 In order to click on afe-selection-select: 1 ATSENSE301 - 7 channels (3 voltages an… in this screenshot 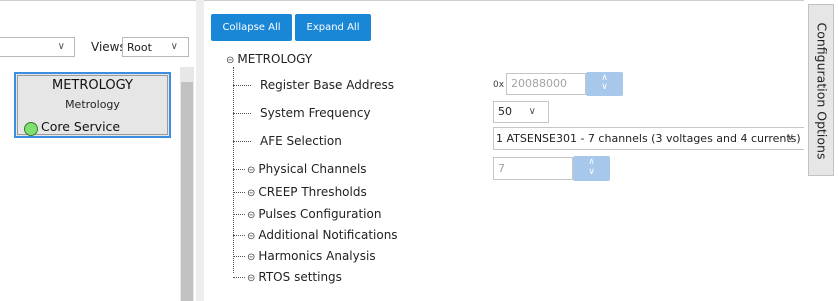, I will do `click(649, 138)`.